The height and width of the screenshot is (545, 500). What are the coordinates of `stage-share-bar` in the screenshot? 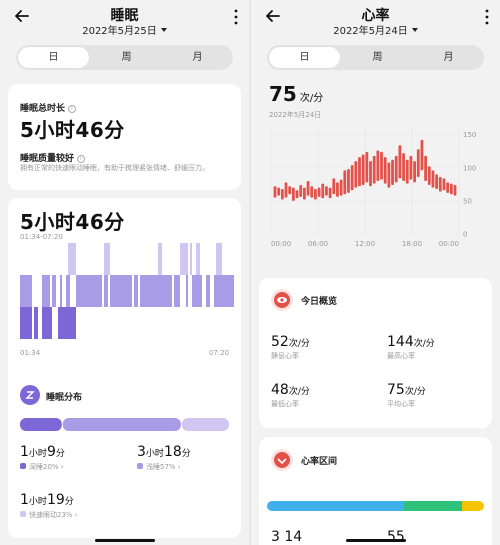 It's located at (124, 424).